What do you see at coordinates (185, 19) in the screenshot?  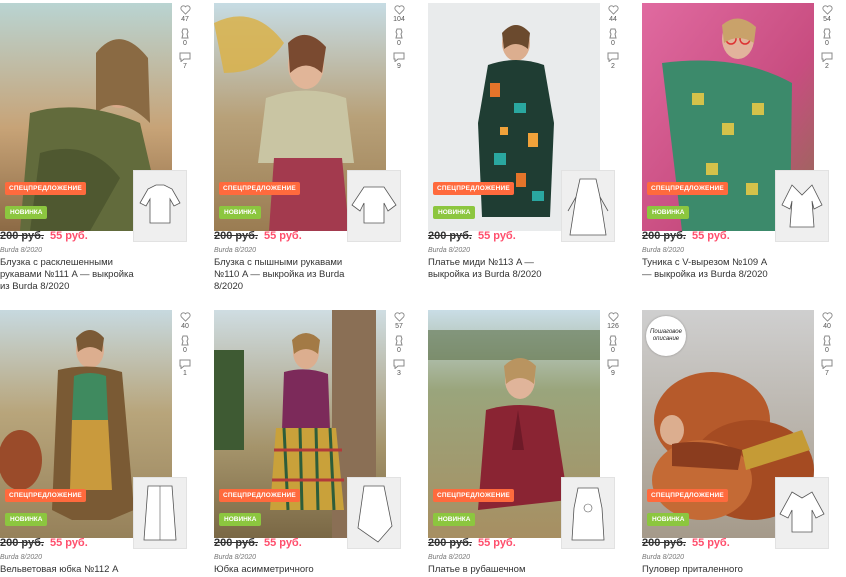 I see `likes-count: 47` at bounding box center [185, 19].